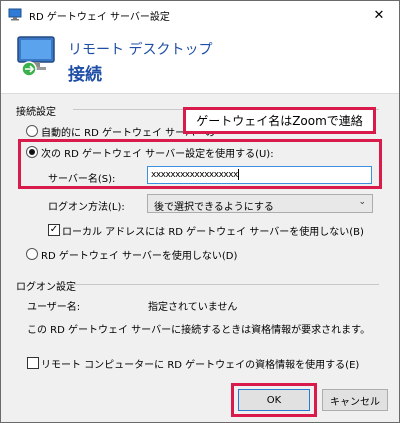 This screenshot has height=423, width=400. I want to click on use-gateway-settings-radio, so click(32, 152).